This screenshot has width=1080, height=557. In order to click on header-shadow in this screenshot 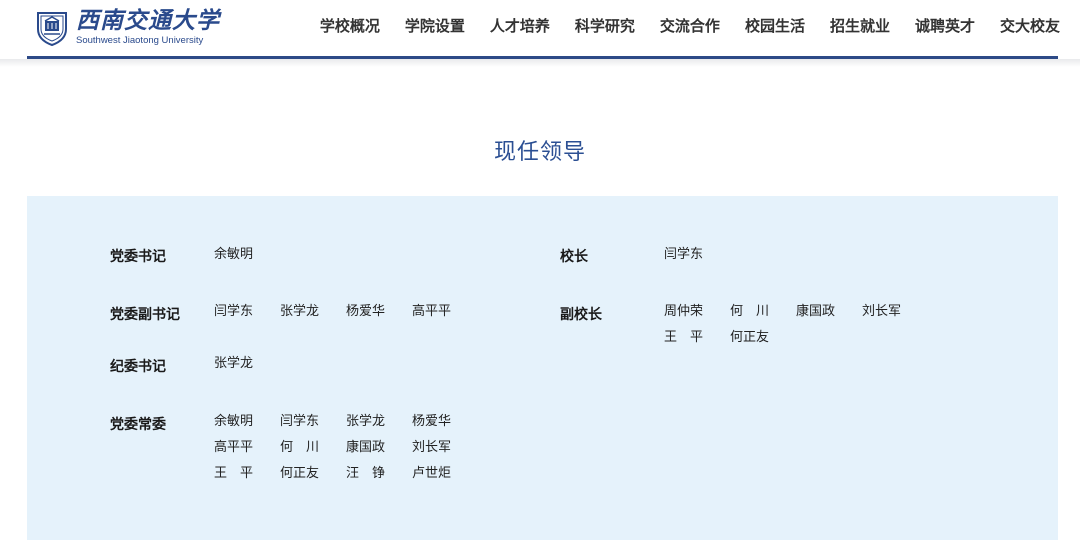, I will do `click(540, 63)`.